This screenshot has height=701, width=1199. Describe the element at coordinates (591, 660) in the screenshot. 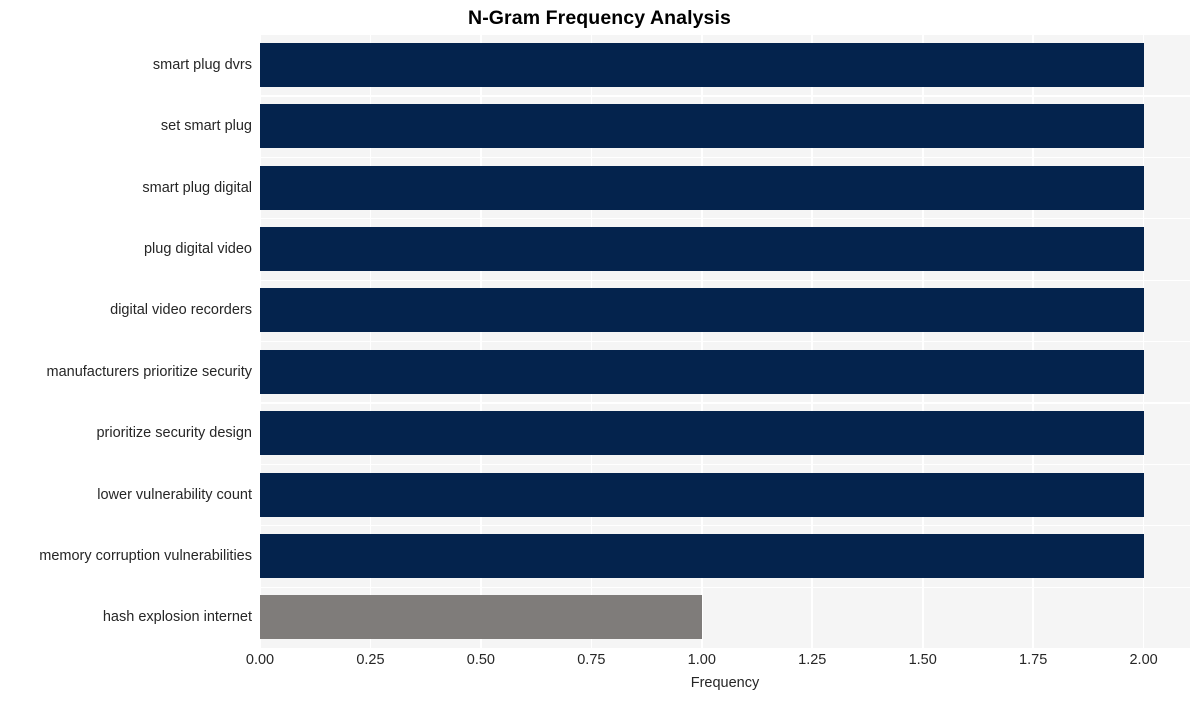

I see `x-axis-tick-label: 0.75` at that location.